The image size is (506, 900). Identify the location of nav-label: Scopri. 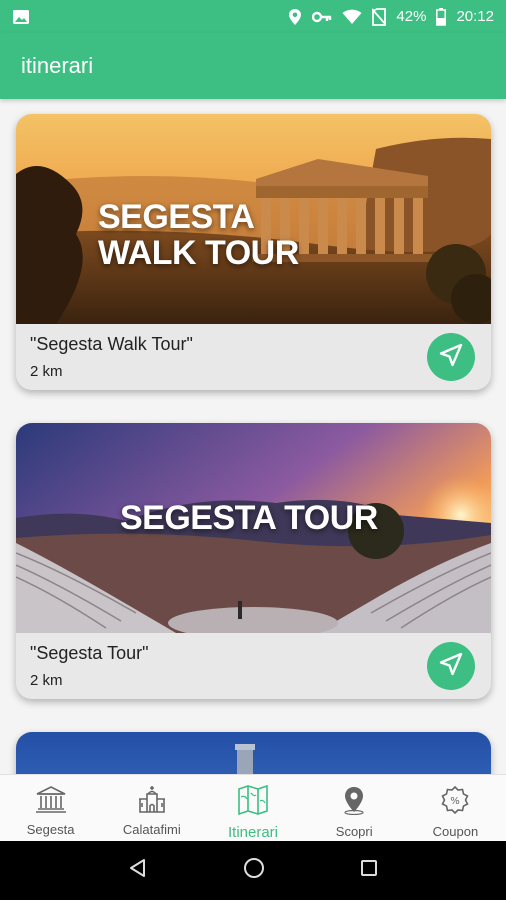
(354, 831).